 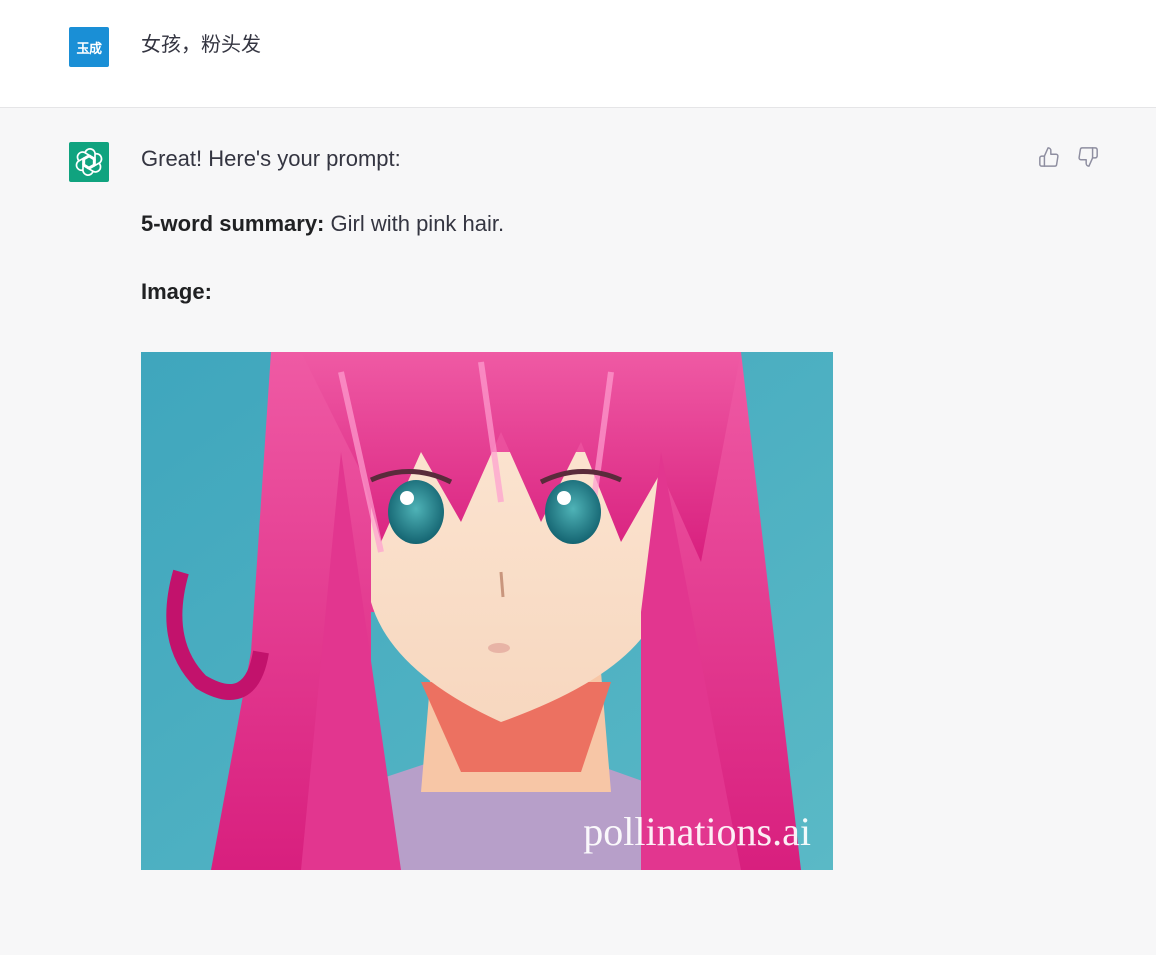 What do you see at coordinates (1068, 157) in the screenshot?
I see `feedback-buttons` at bounding box center [1068, 157].